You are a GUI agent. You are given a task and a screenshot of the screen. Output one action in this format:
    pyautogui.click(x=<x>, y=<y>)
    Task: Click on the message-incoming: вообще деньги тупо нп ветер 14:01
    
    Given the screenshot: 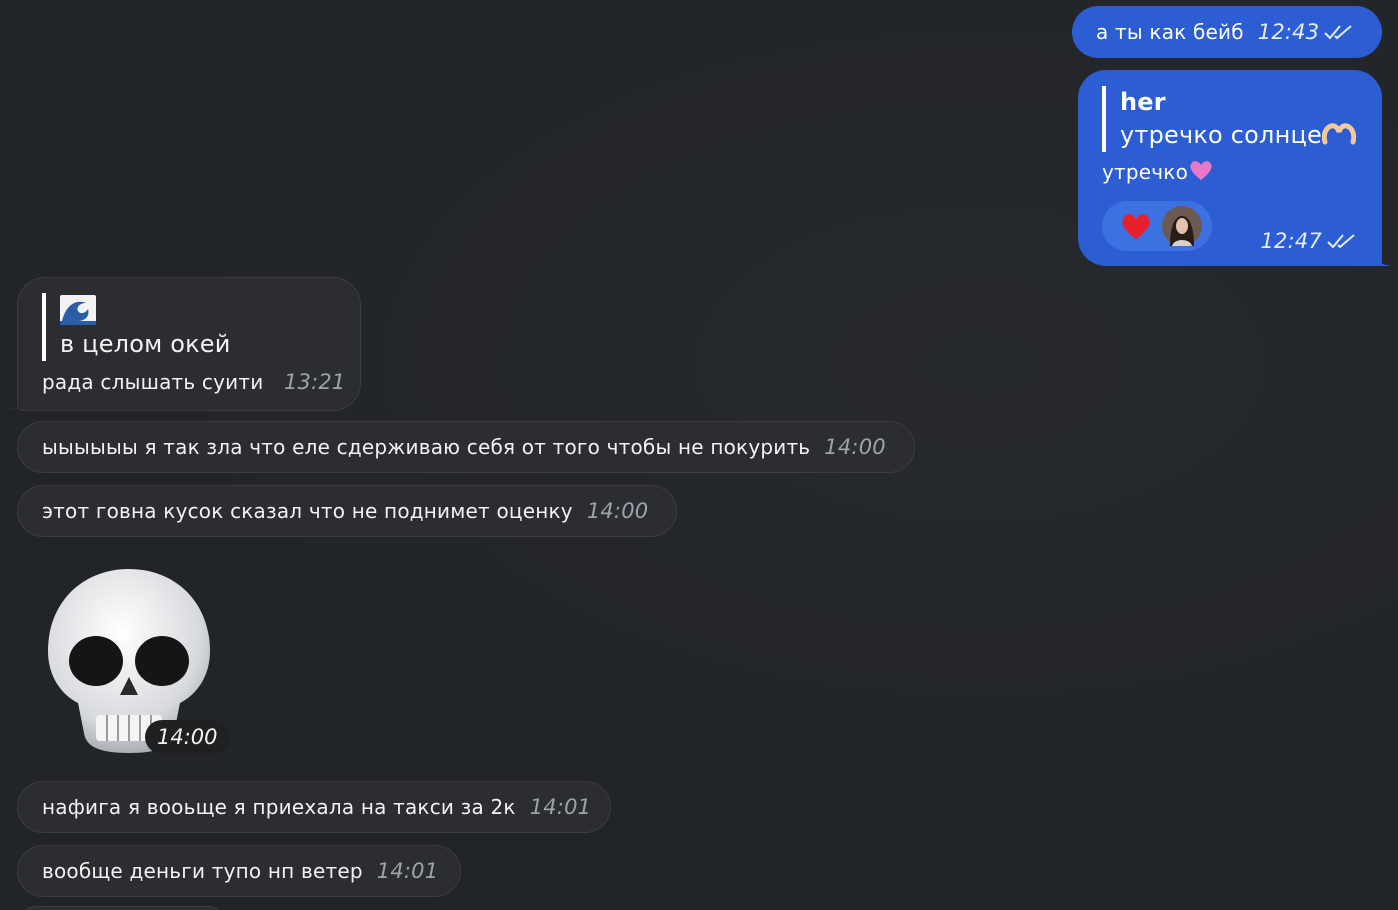 What is the action you would take?
    pyautogui.click(x=239, y=871)
    